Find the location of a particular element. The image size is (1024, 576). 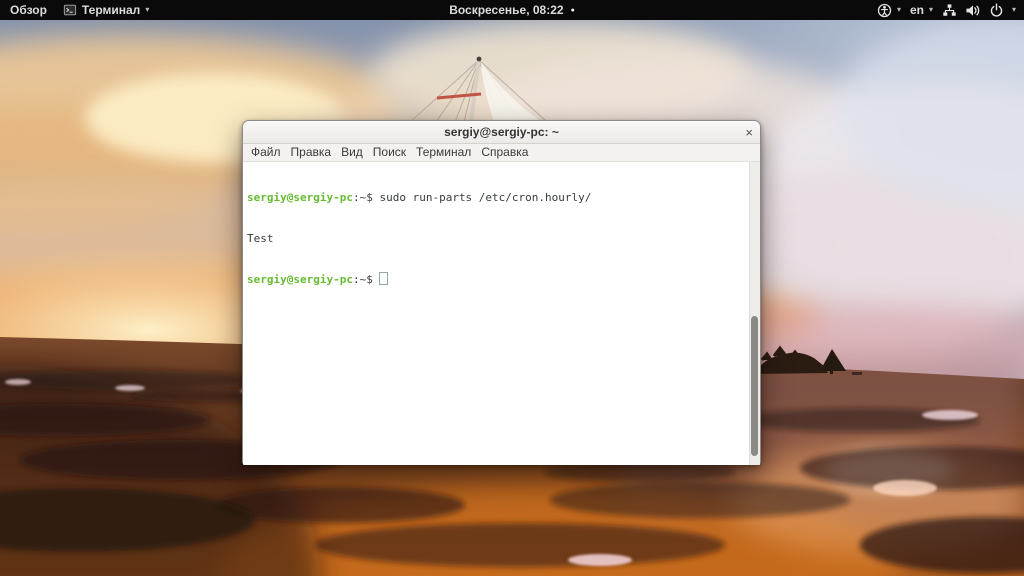

activities-button: Обзор is located at coordinates (28, 10).